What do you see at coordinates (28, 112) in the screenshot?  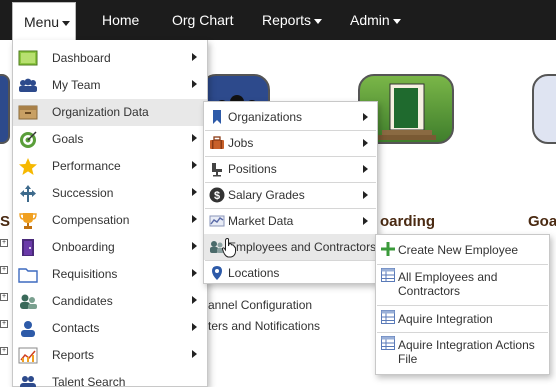 I see `folder-box-icon` at bounding box center [28, 112].